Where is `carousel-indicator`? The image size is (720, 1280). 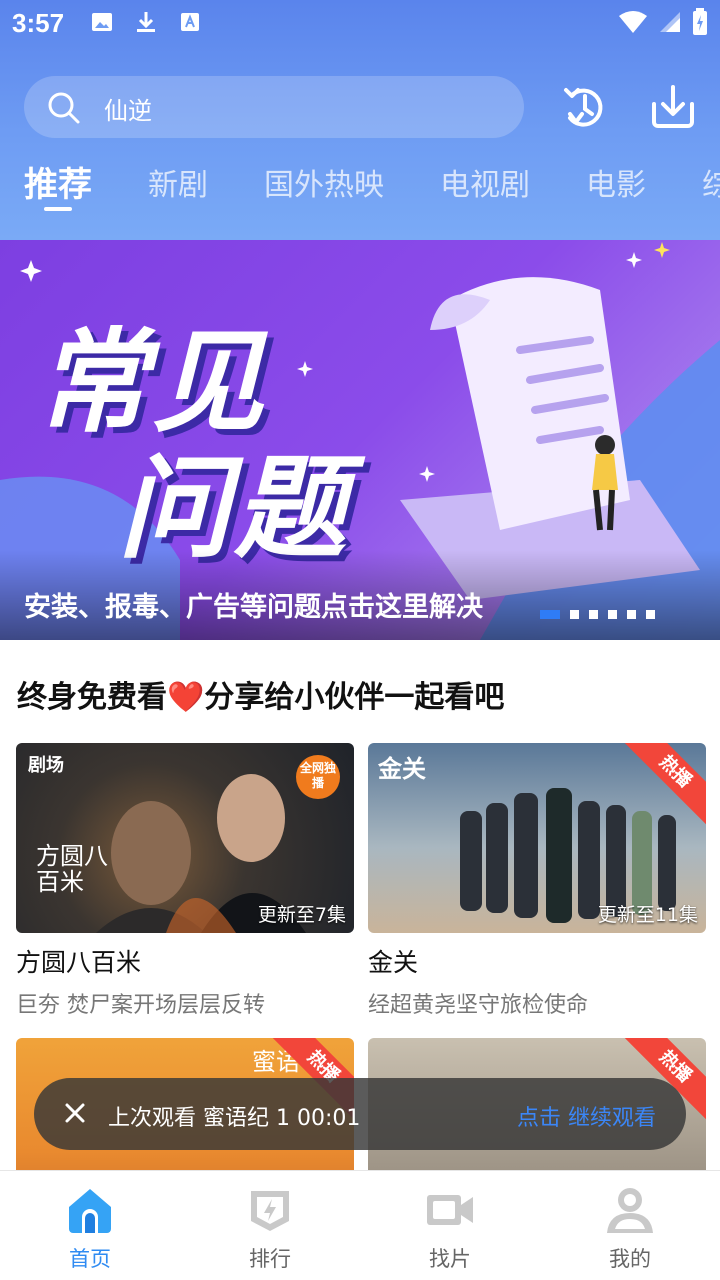
carousel-indicator is located at coordinates (597, 614).